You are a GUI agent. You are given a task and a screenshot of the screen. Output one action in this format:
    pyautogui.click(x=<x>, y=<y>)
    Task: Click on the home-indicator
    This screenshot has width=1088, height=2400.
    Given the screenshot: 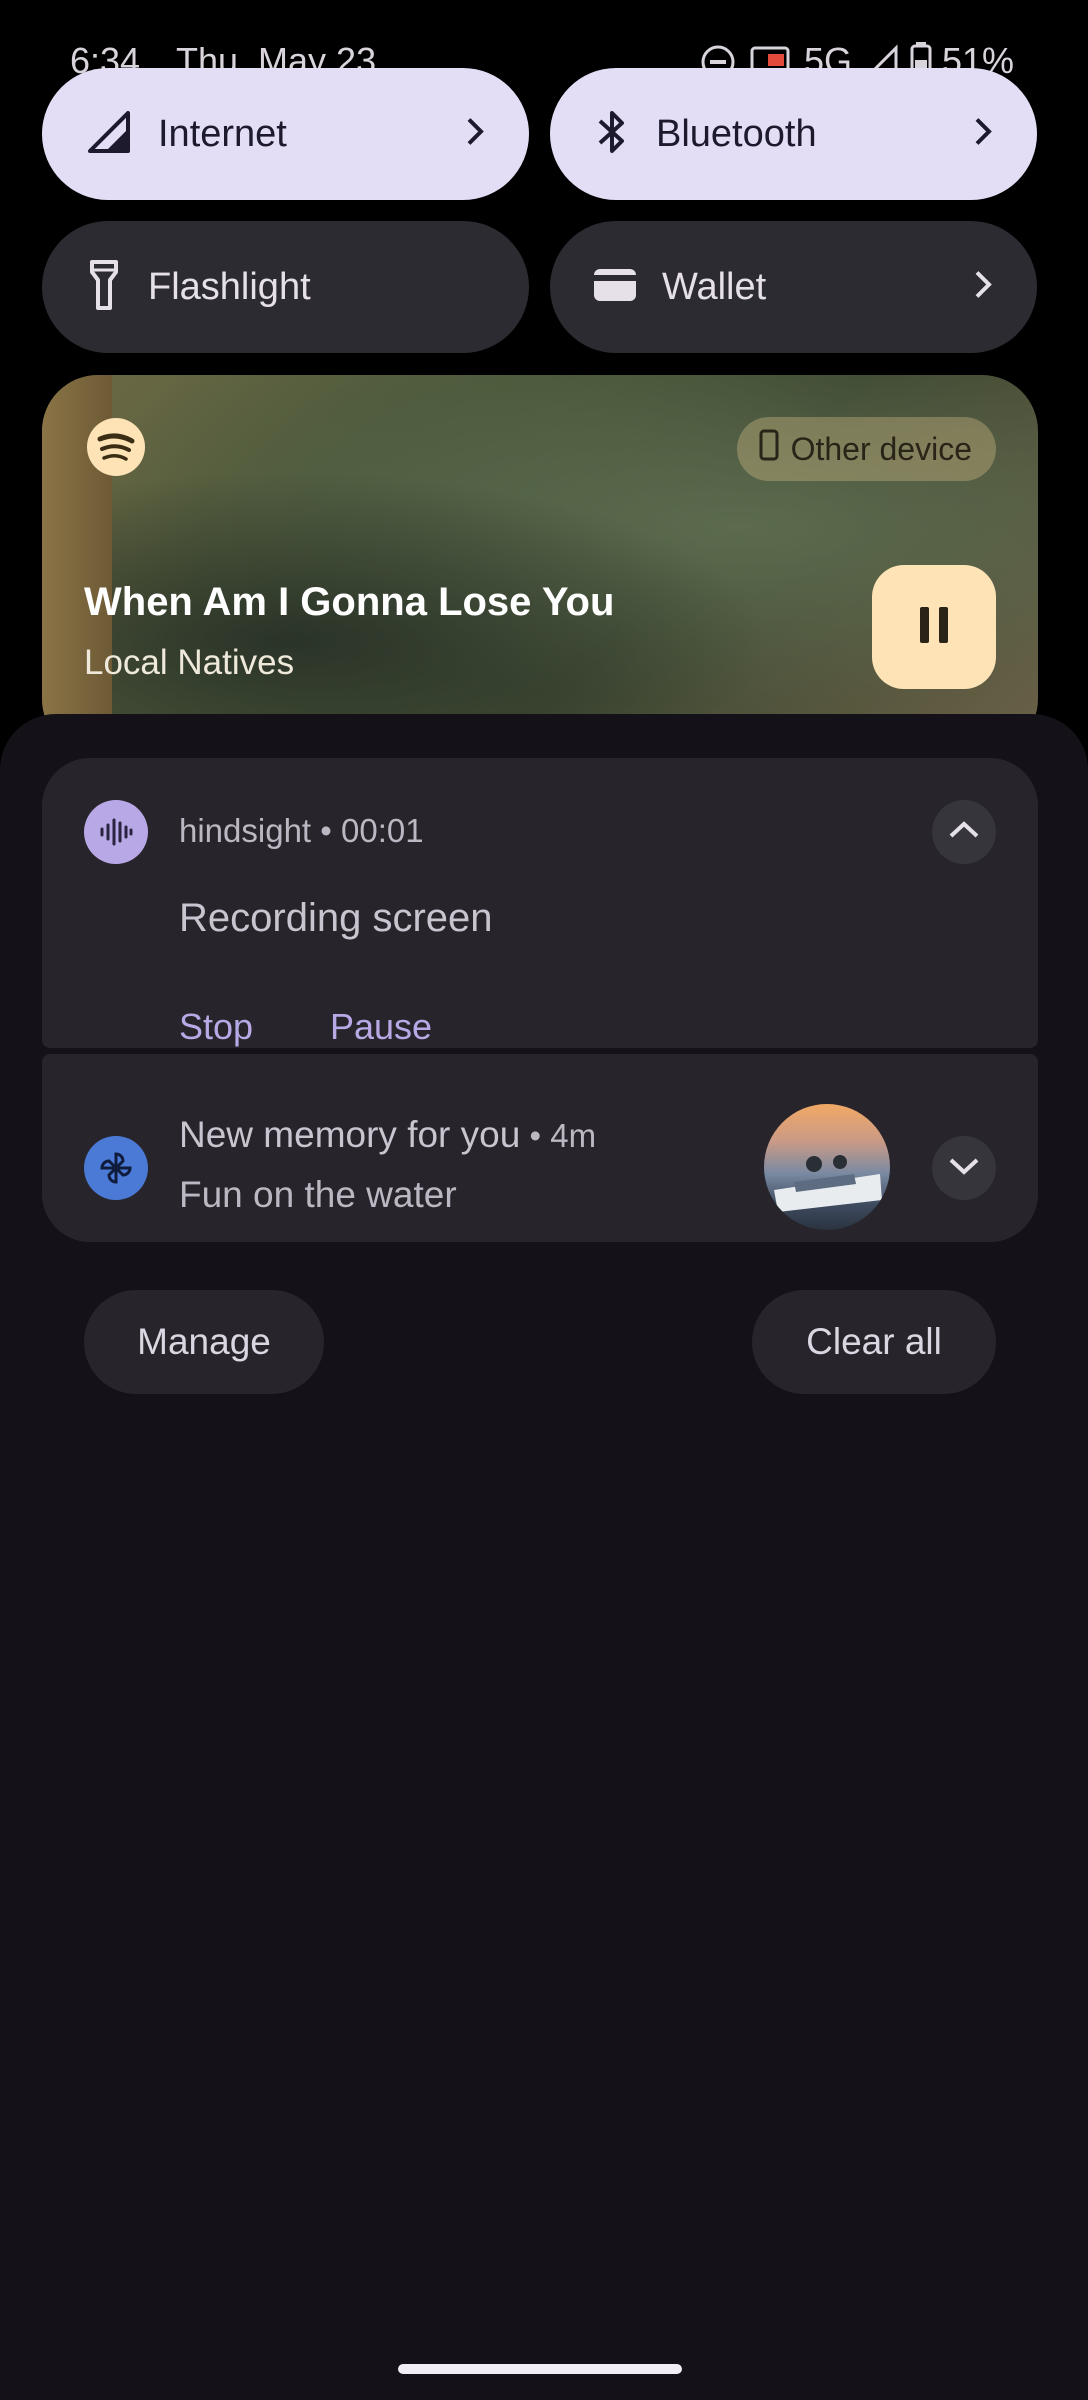 What is the action you would take?
    pyautogui.click(x=540, y=2369)
    